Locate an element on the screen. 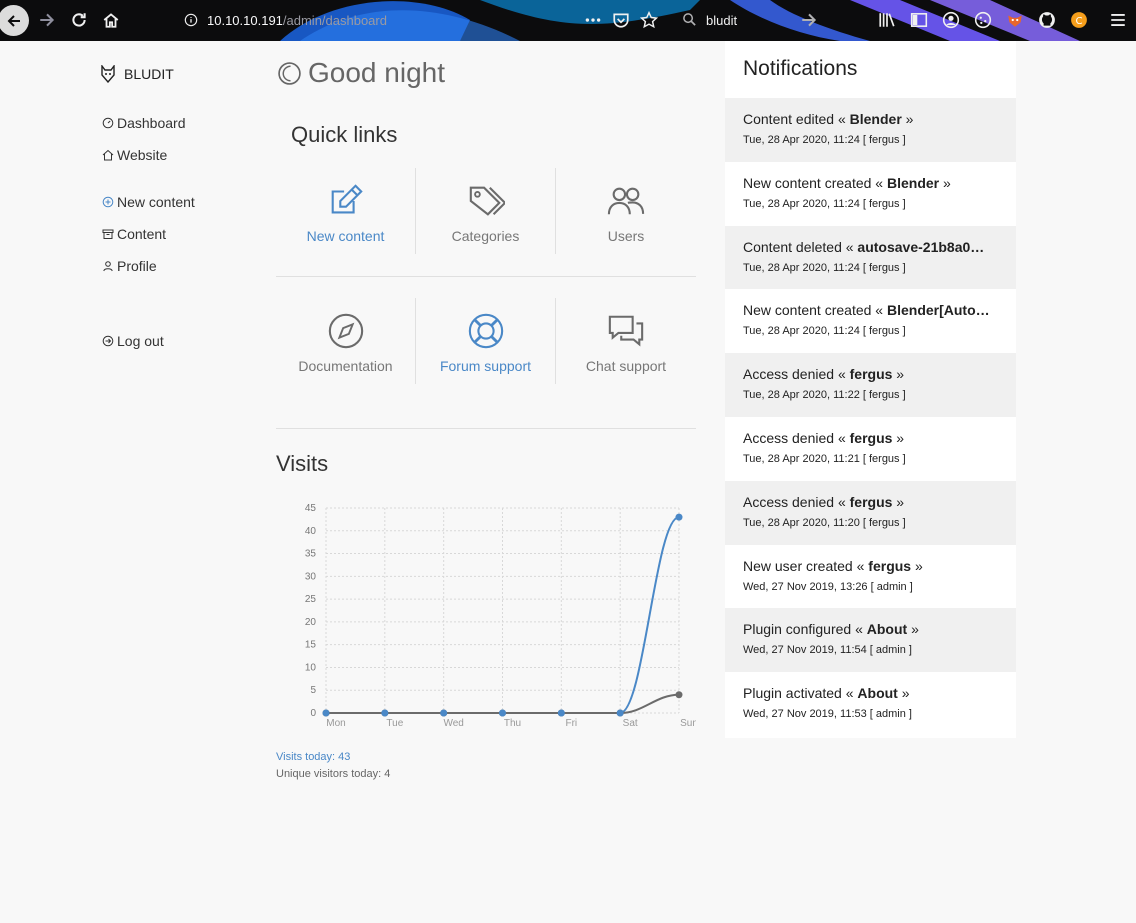 Image resolution: width=1136 pixels, height=923 pixels. sidebar-icon is located at coordinates (919, 20).